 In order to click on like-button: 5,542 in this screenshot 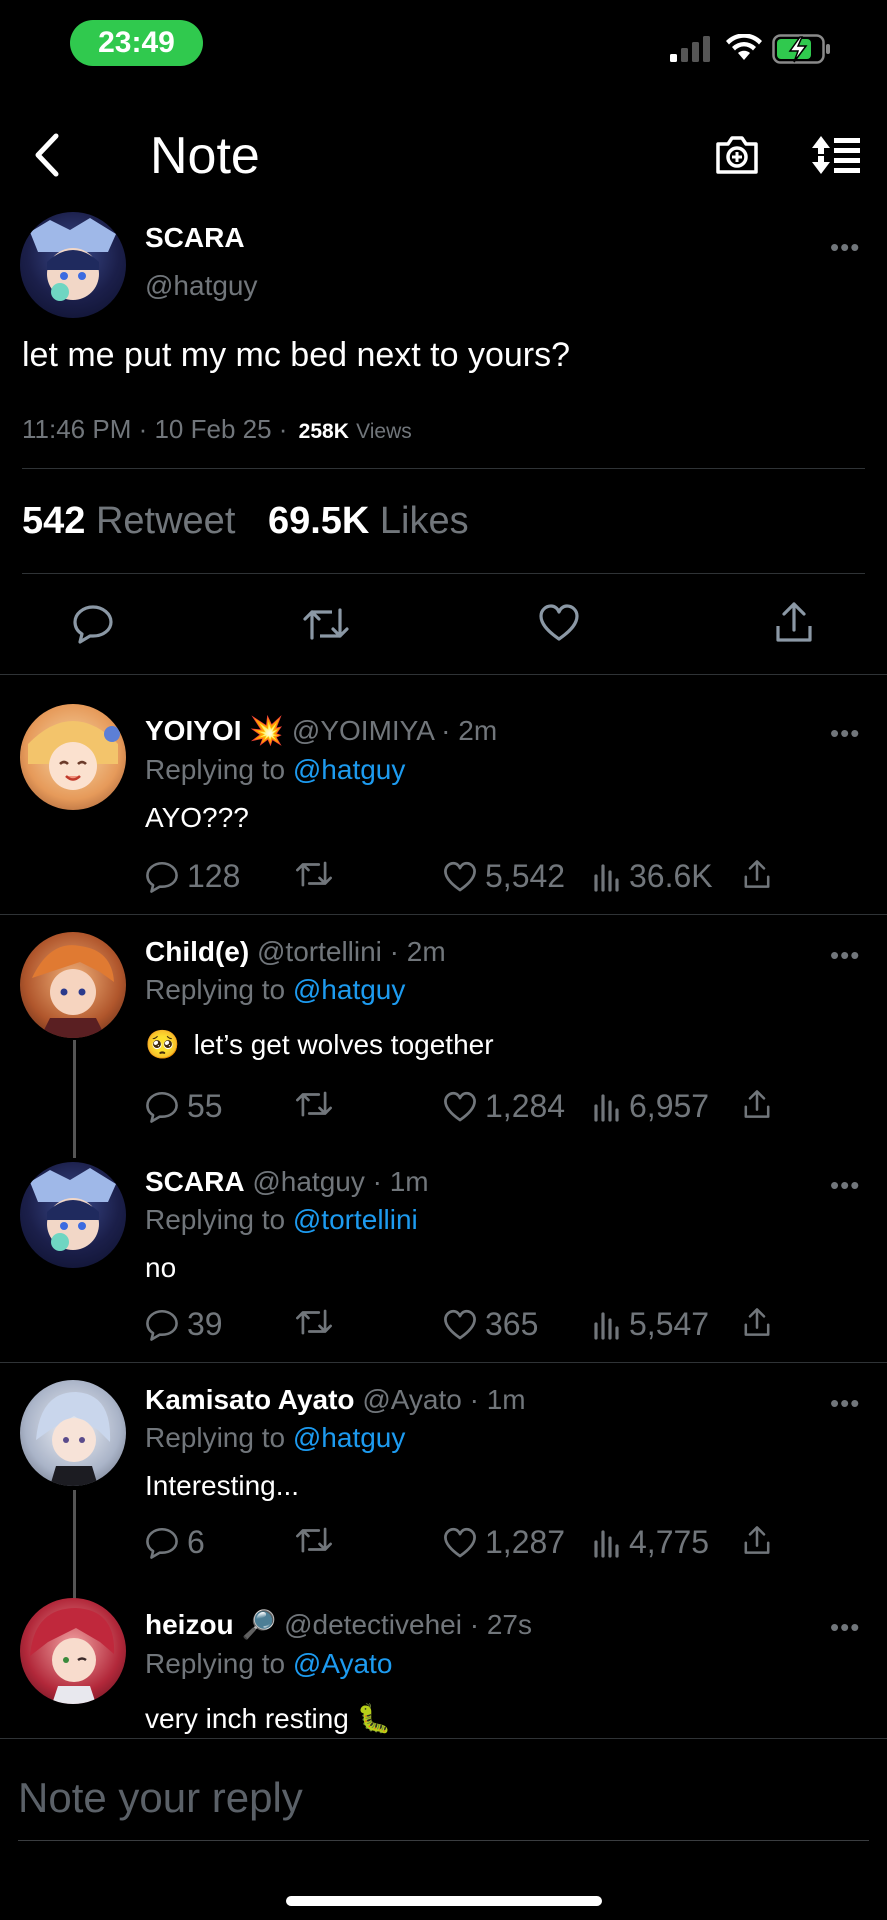, I will do `click(504, 876)`.